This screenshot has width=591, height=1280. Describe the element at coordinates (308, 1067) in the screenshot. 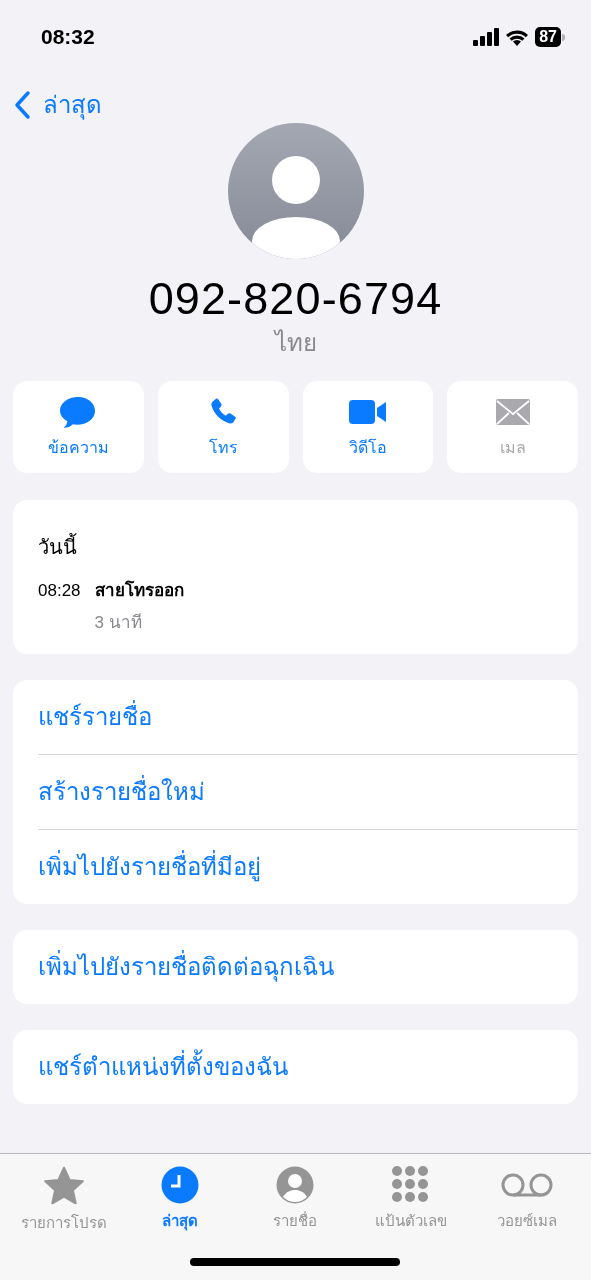

I see `contact-option-link: แชร์ตำแหน่งที่ตั้งของฉัน` at that location.